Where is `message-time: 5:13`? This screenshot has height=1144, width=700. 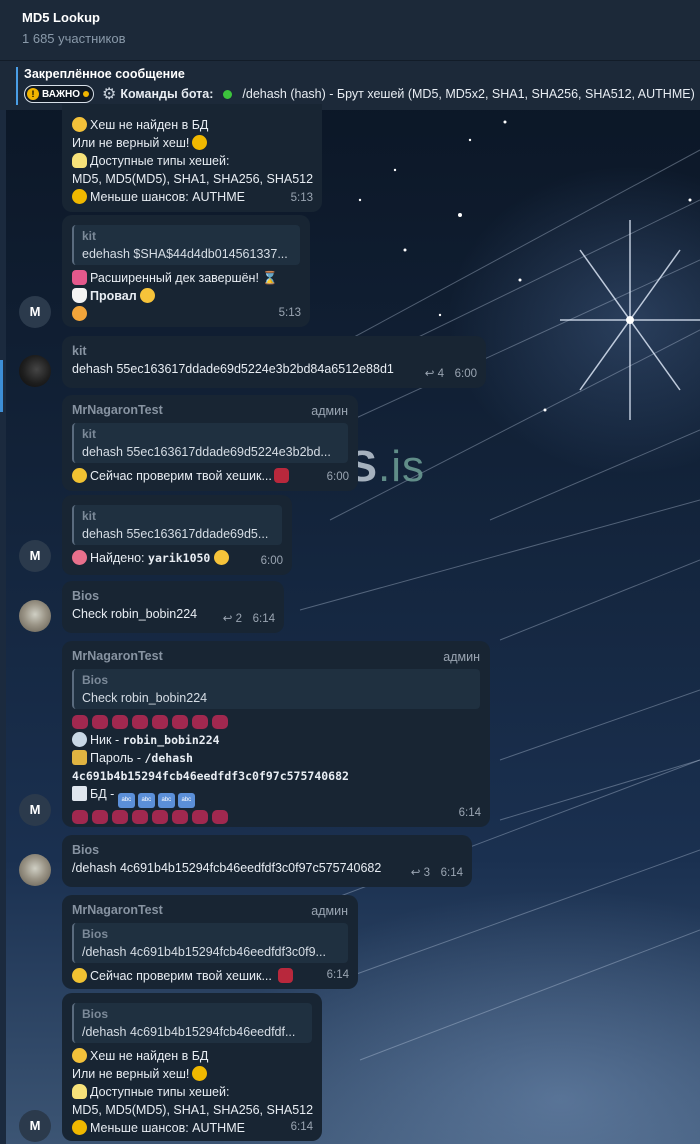
message-time: 5:13 is located at coordinates (301, 198).